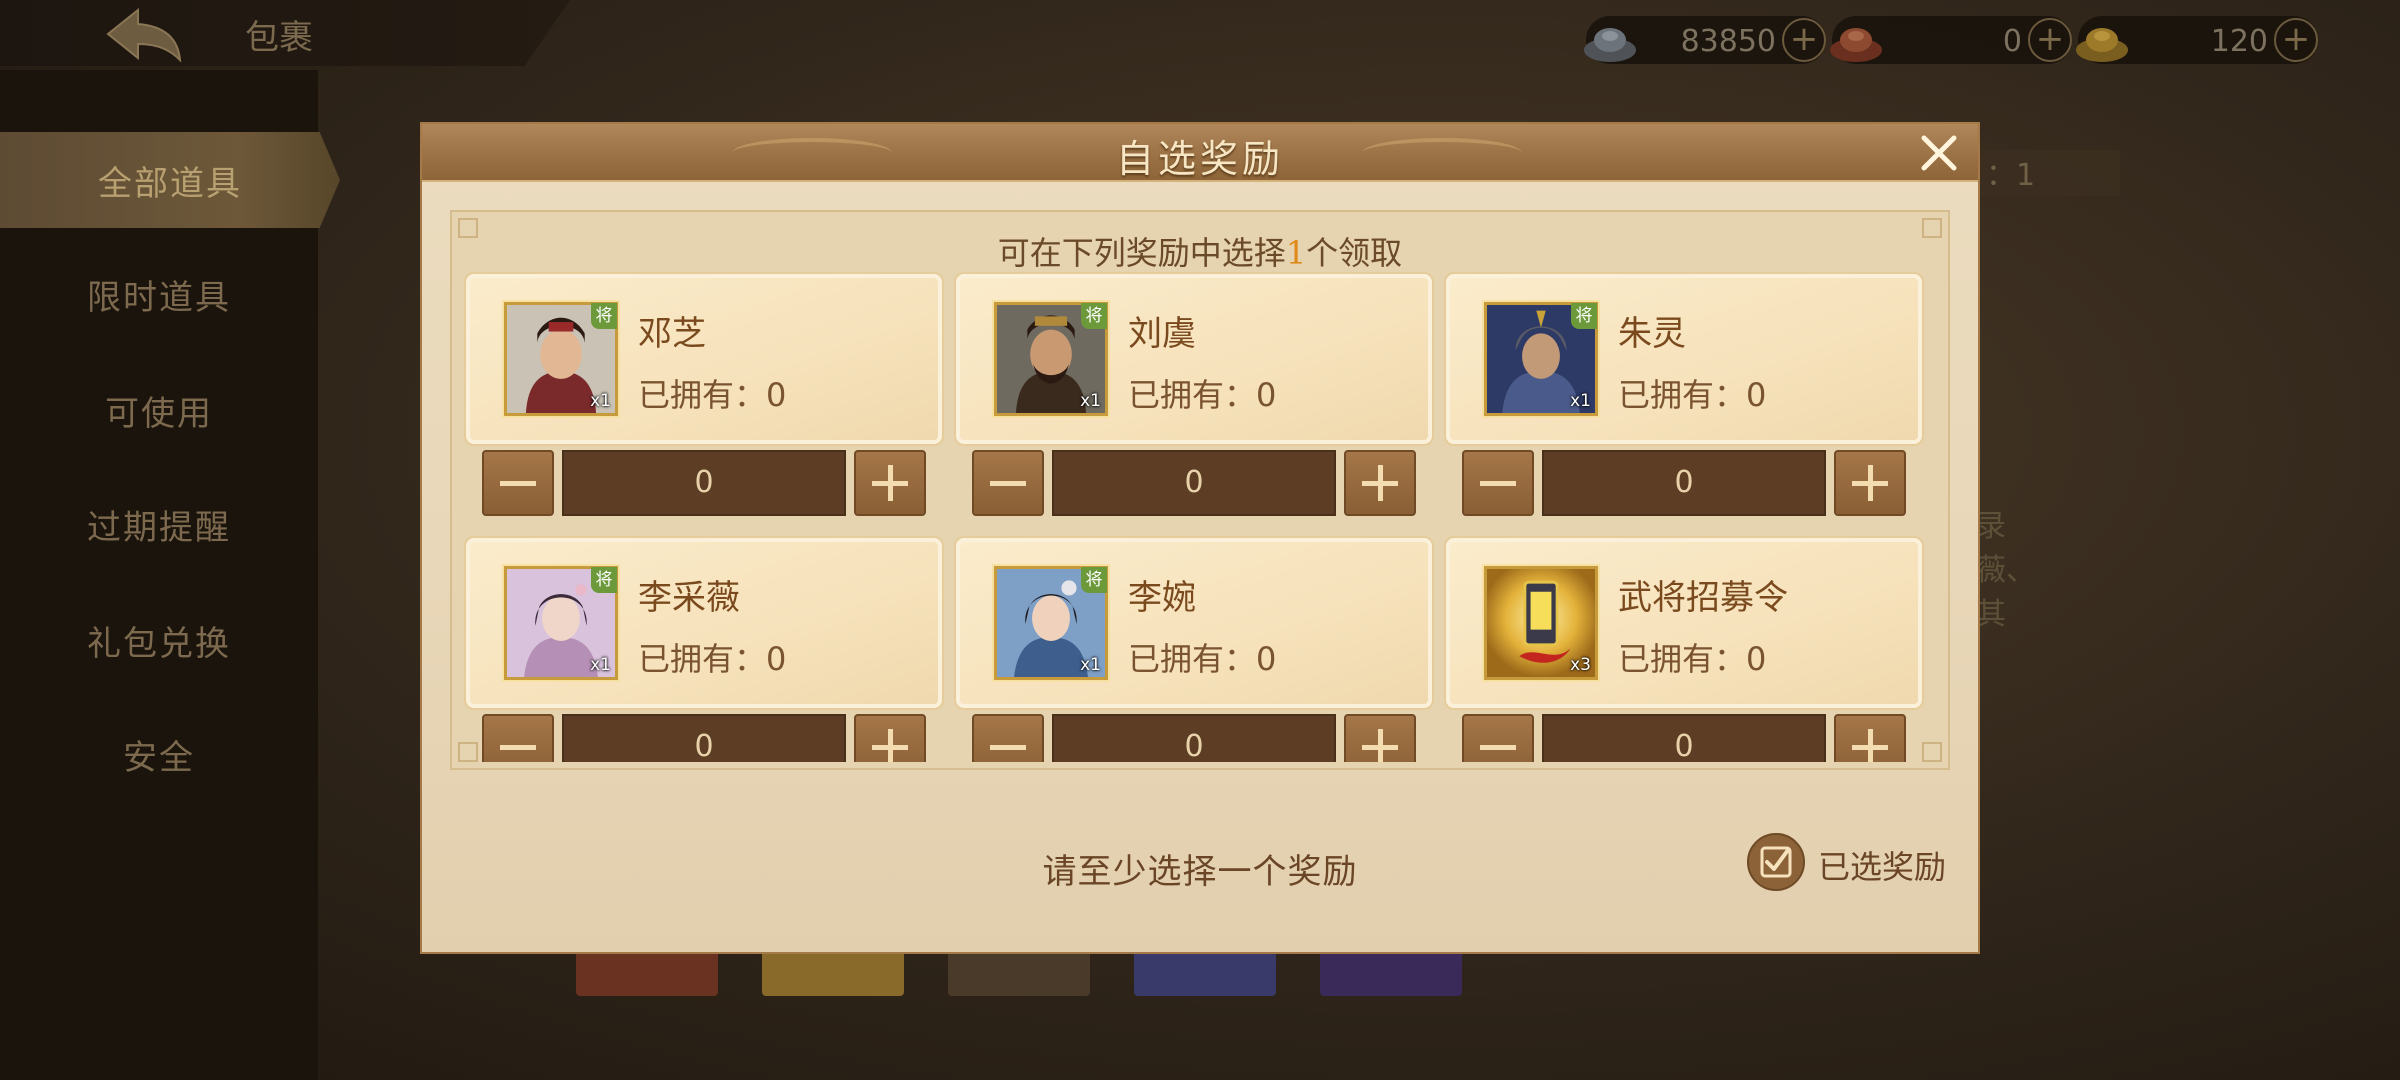 This screenshot has width=2400, height=1080. What do you see at coordinates (672, 334) in the screenshot?
I see `reward-name: 邓芝` at bounding box center [672, 334].